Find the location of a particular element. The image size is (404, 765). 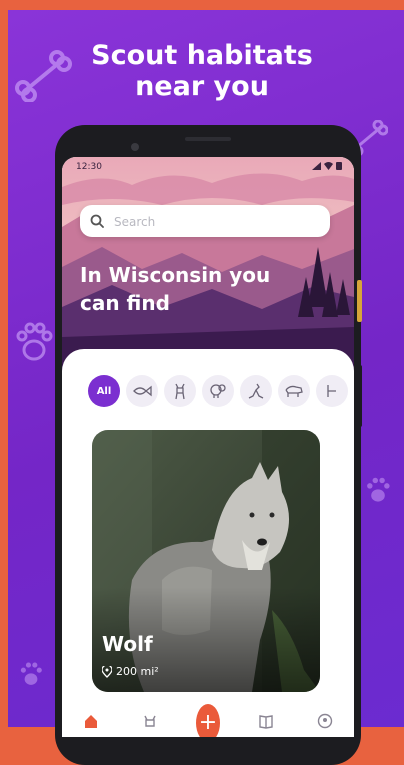

status-icons is located at coordinates (327, 165).